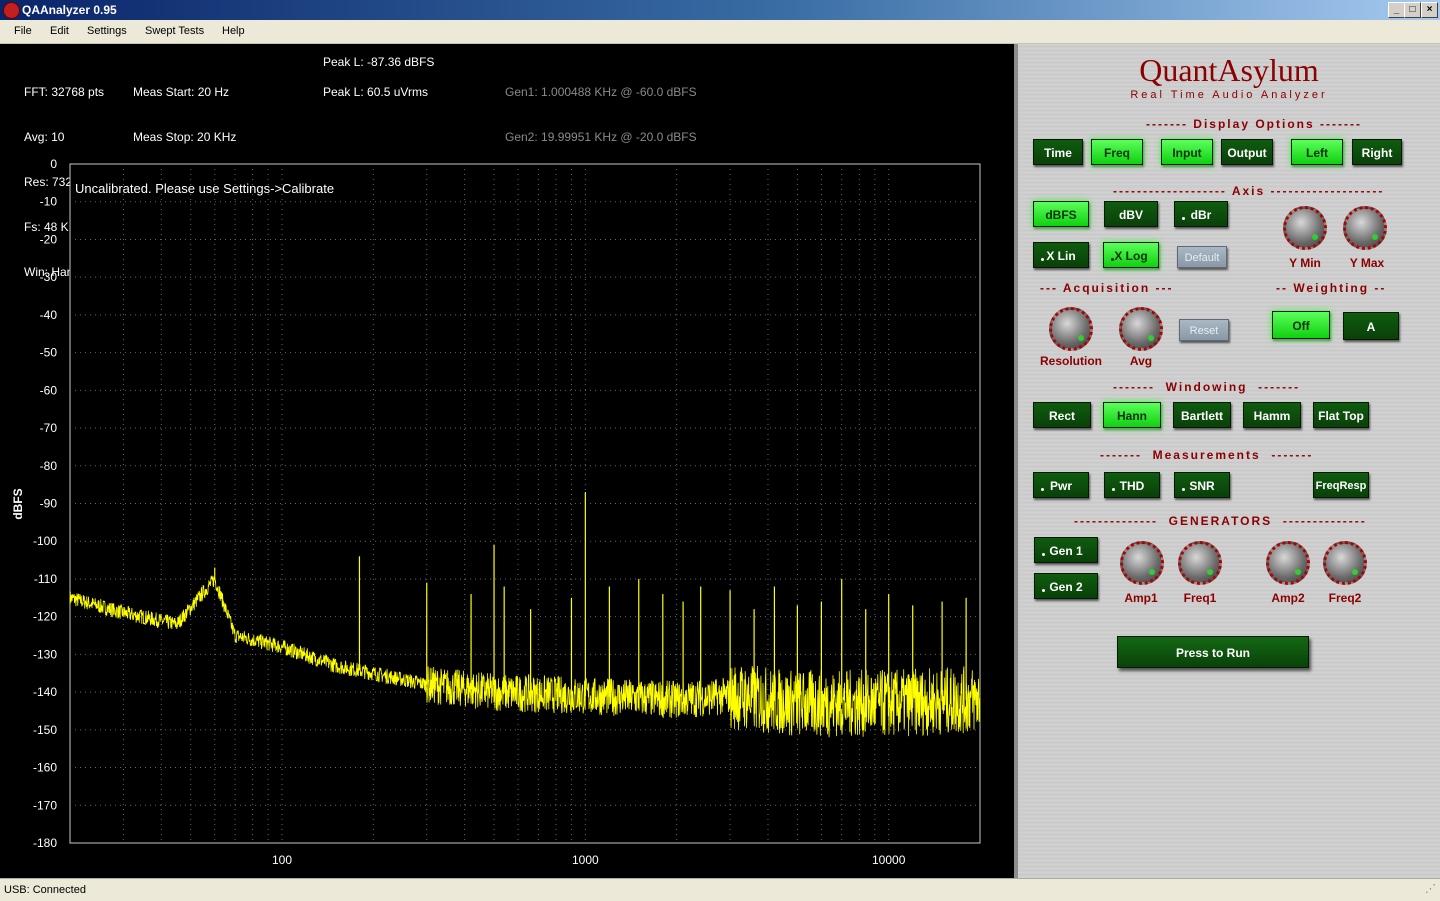 The image size is (1440, 901). What do you see at coordinates (49, 277) in the screenshot?
I see `y-tick-label: -30` at bounding box center [49, 277].